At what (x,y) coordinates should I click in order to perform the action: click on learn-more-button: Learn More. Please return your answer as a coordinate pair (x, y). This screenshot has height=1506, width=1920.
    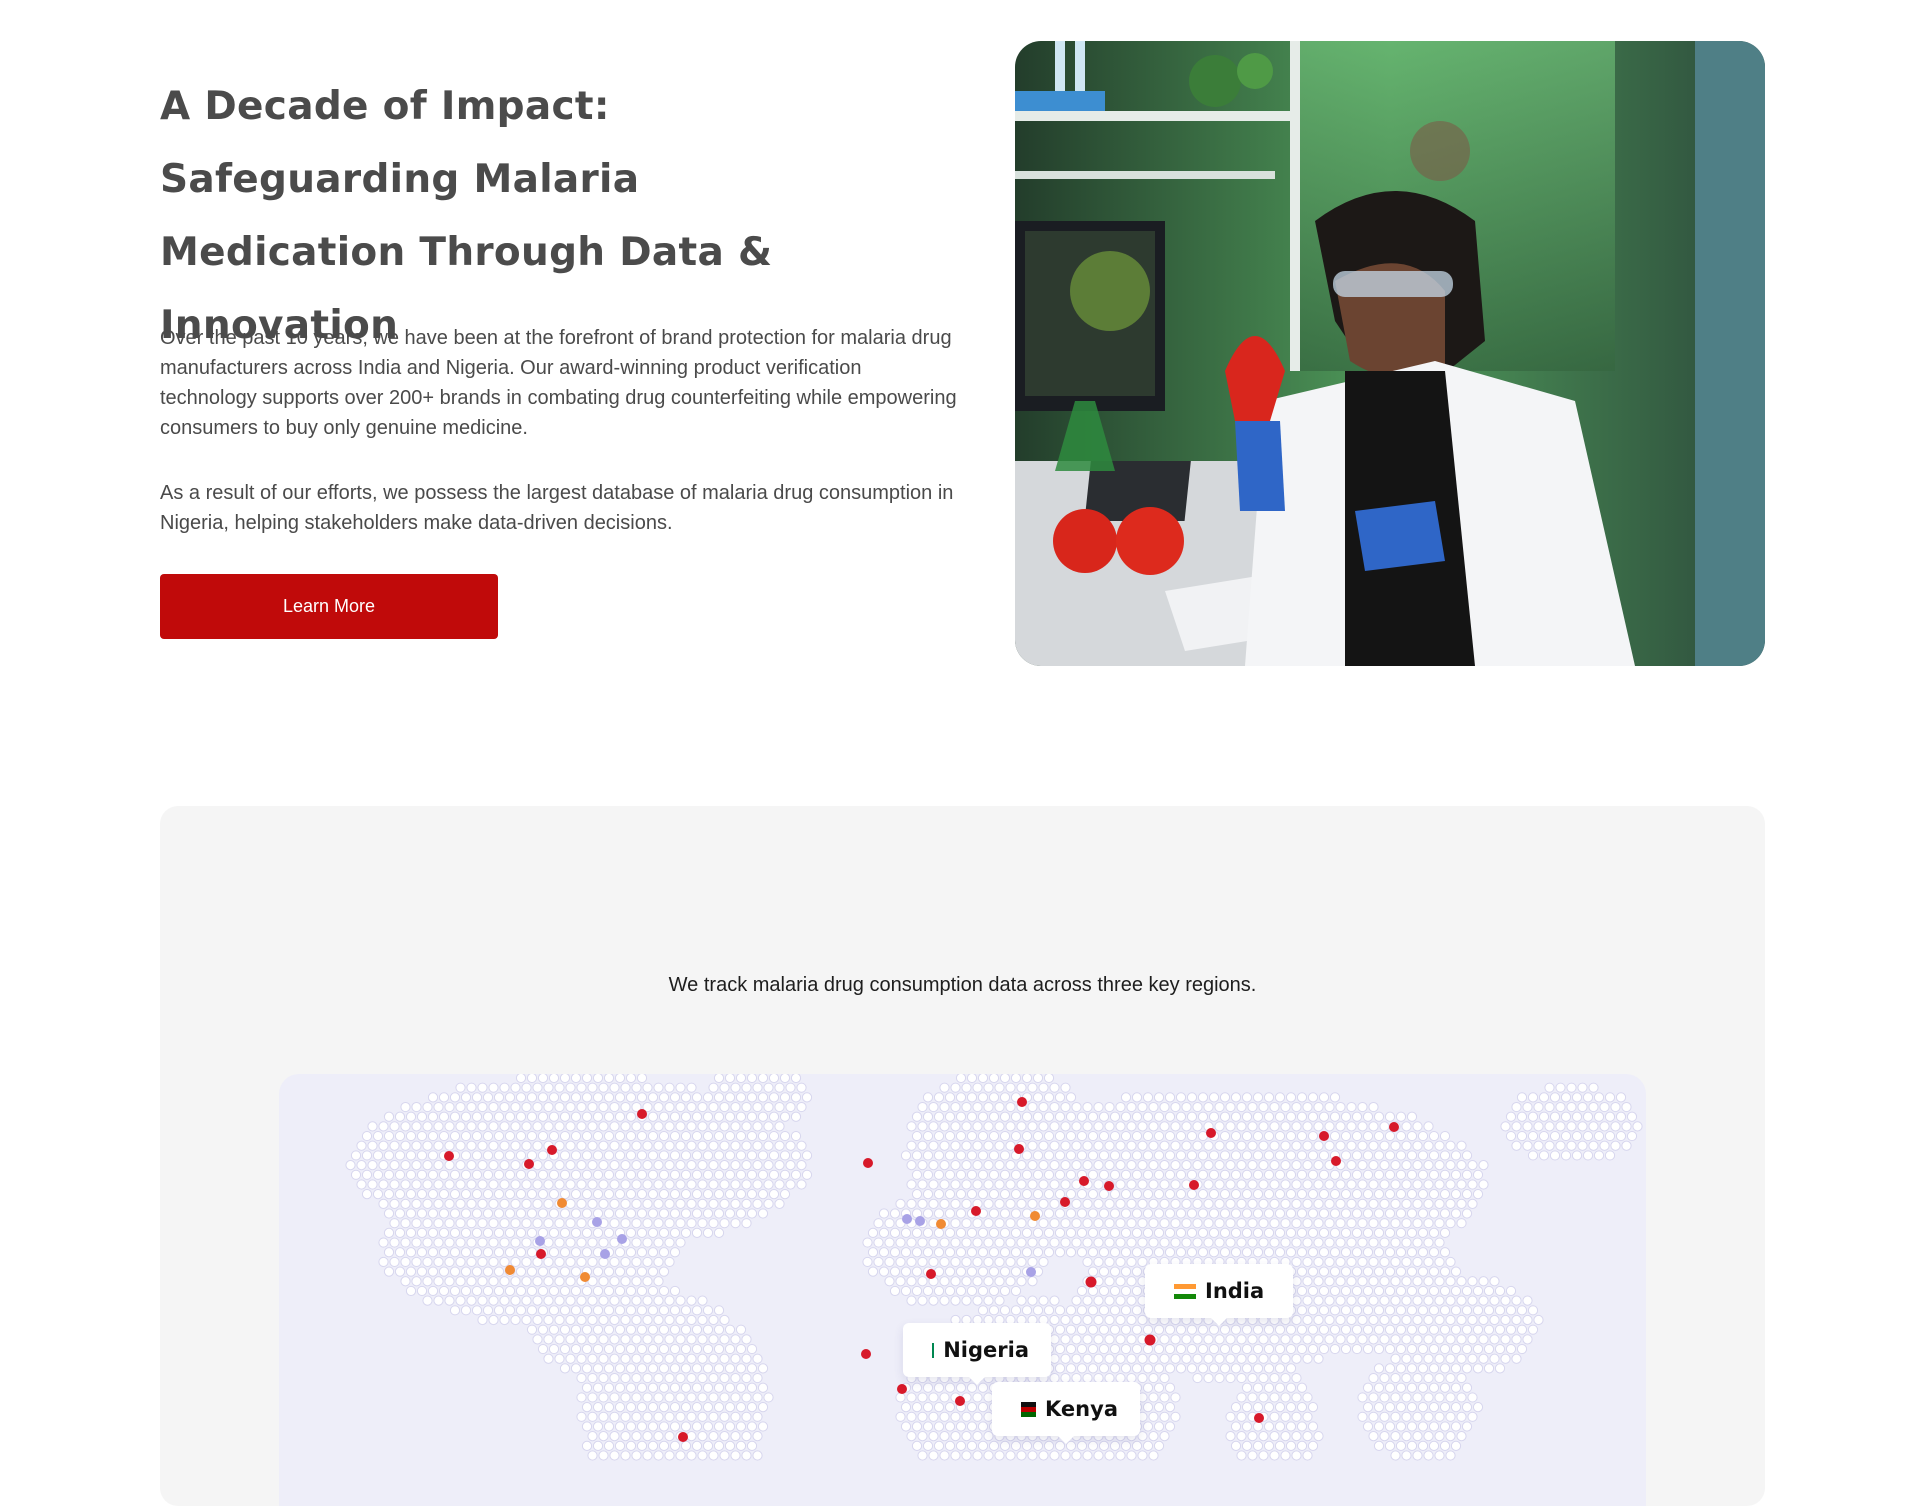
    Looking at the image, I should click on (329, 606).